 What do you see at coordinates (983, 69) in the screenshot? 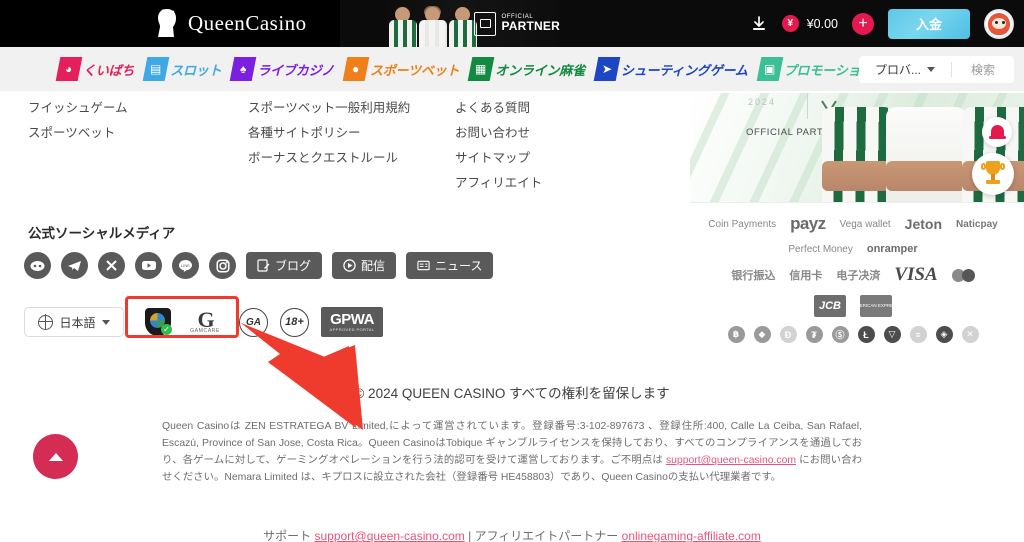
I see `search-input: 検索` at bounding box center [983, 69].